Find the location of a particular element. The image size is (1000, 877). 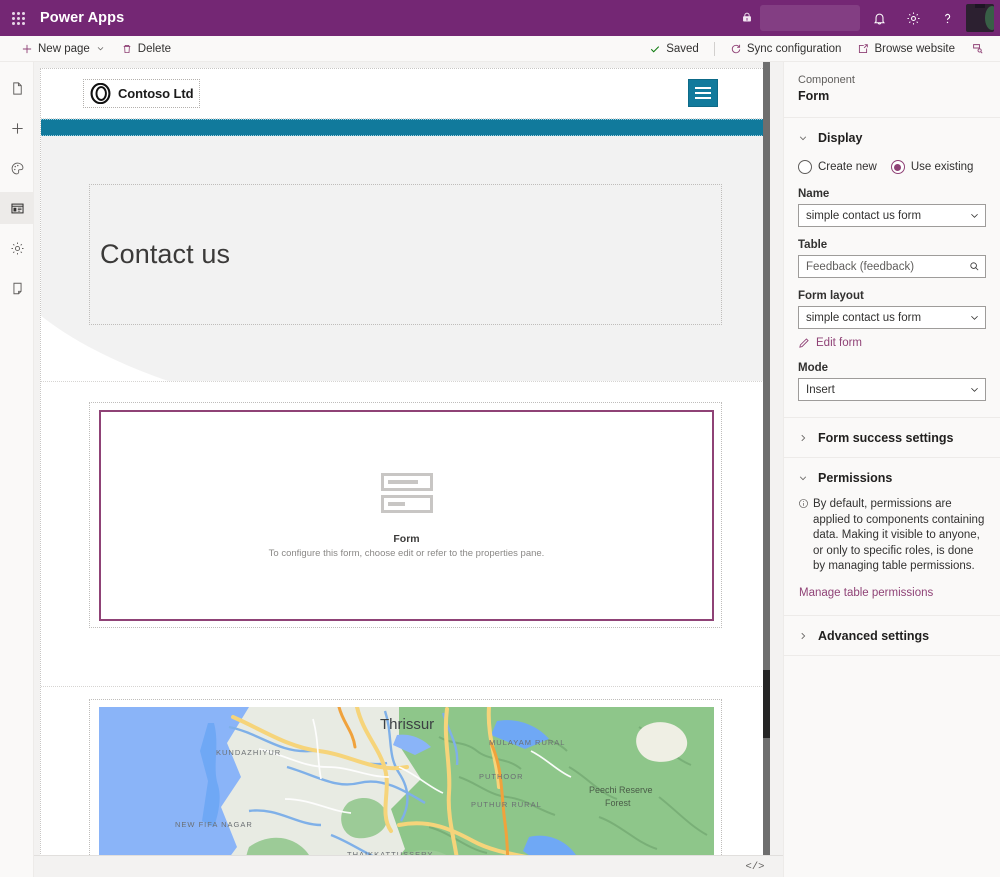

table-search-value: Feedback (feedback) is located at coordinates (860, 266).